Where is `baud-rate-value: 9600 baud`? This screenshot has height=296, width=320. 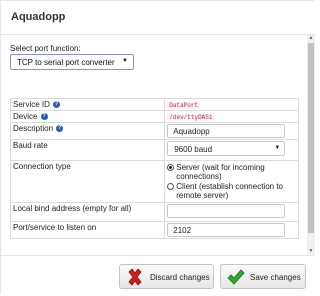 baud-rate-value: 9600 baud is located at coordinates (193, 149).